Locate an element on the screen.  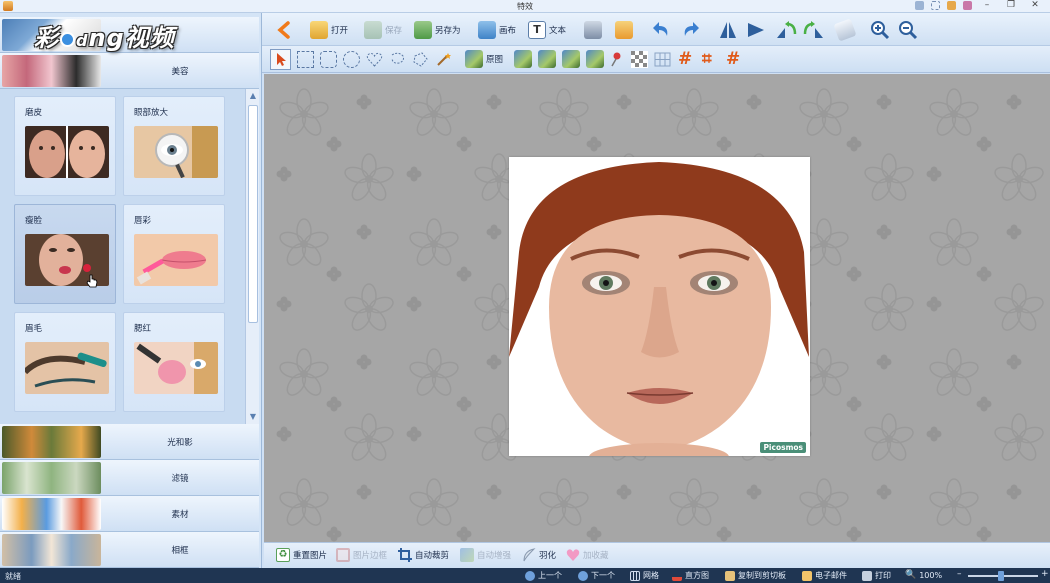
text-tool-icon: T is located at coordinates (537, 30).